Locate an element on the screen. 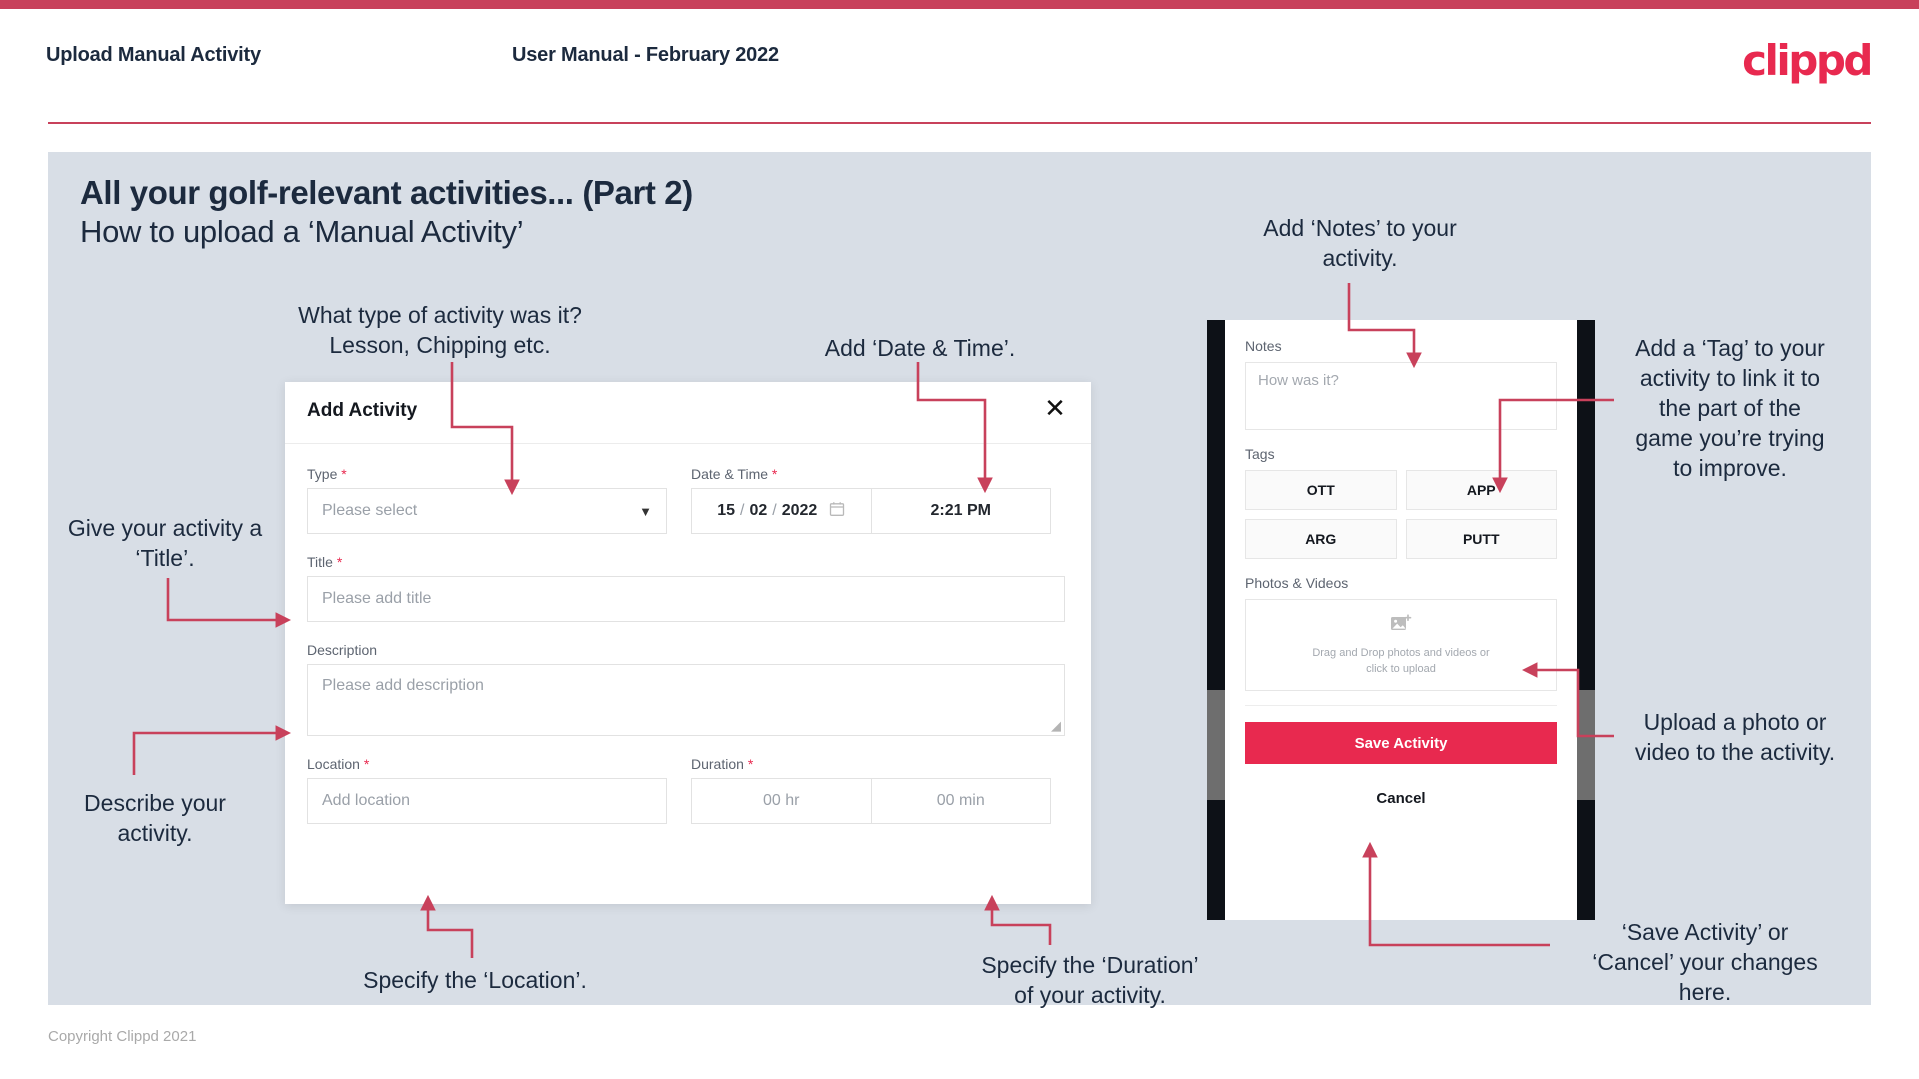 The height and width of the screenshot is (1079, 1919). cancel-button: Cancel is located at coordinates (1401, 798).